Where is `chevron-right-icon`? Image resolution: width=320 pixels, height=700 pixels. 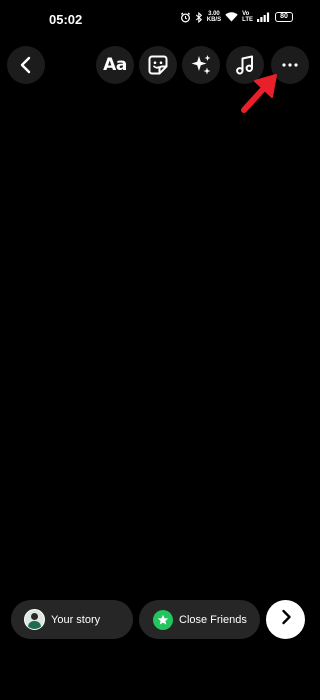 chevron-right-icon is located at coordinates (286, 619).